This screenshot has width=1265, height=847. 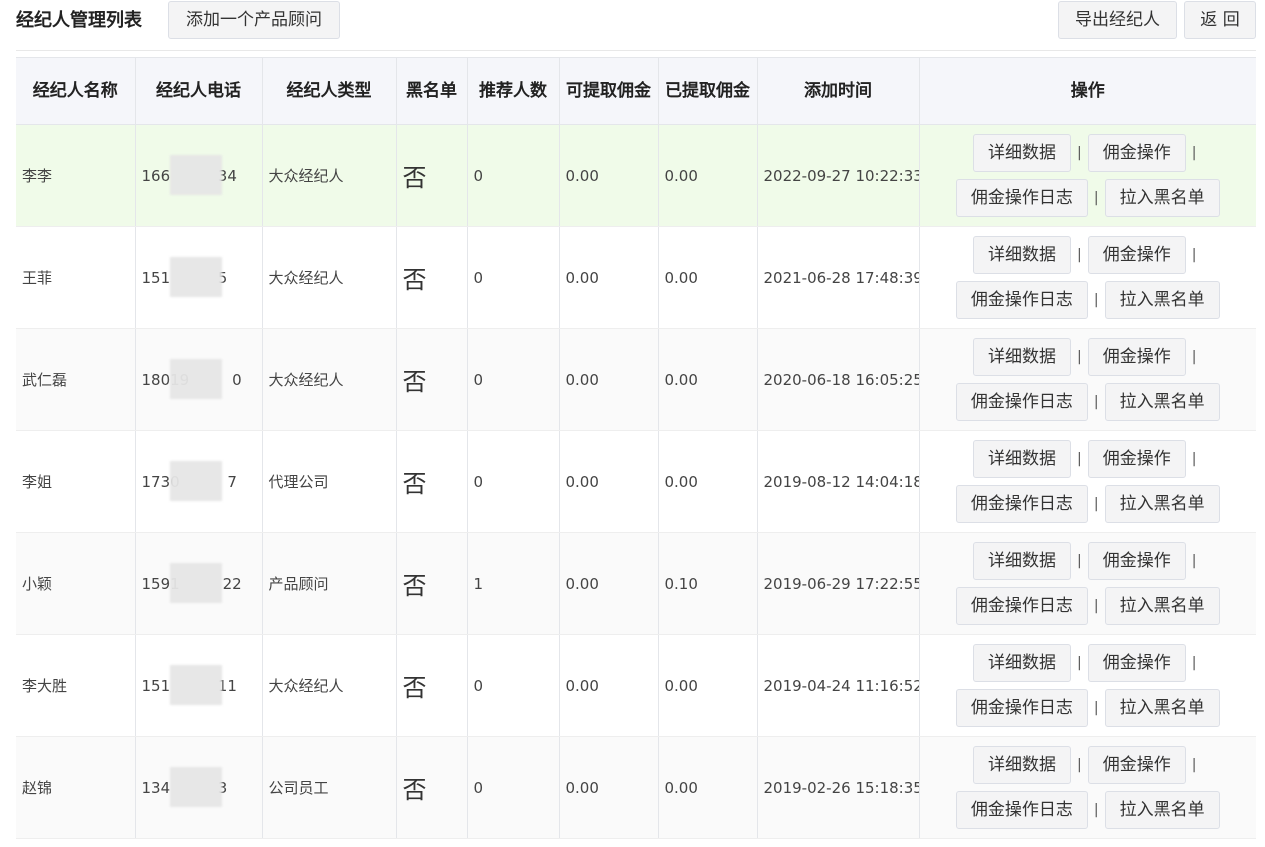 What do you see at coordinates (199, 175) in the screenshot?
I see `broker-phone: 166 34` at bounding box center [199, 175].